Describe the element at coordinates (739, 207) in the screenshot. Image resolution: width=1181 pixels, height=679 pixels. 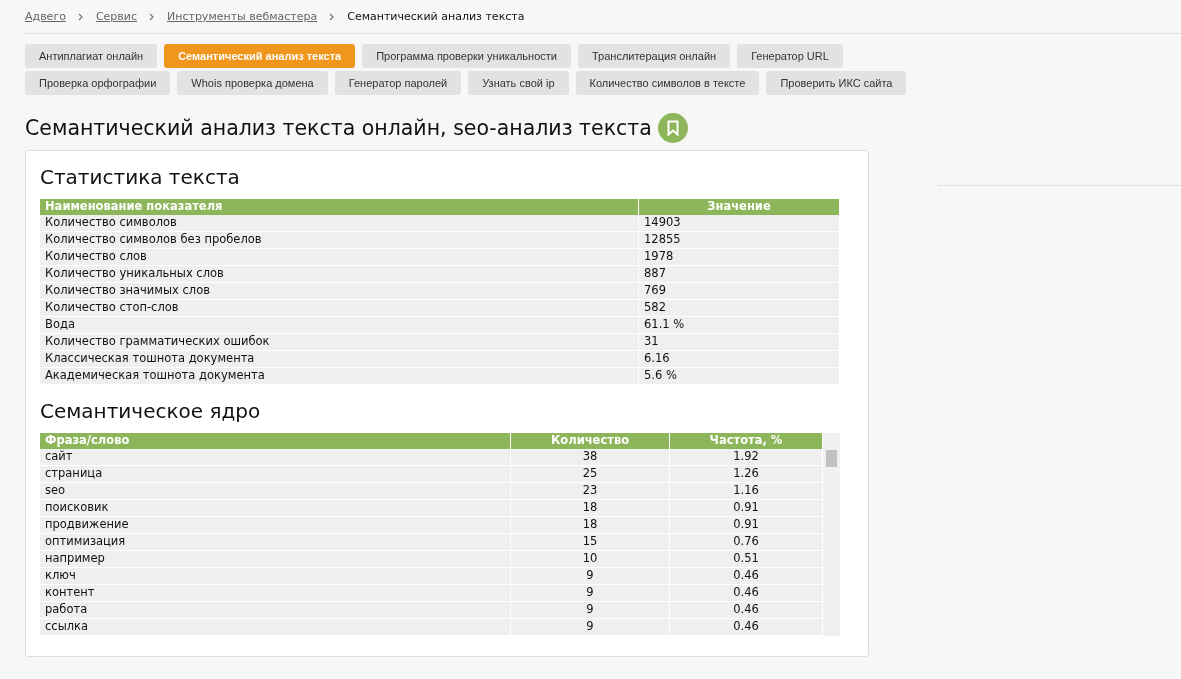
I see `column-header: Значение` at that location.